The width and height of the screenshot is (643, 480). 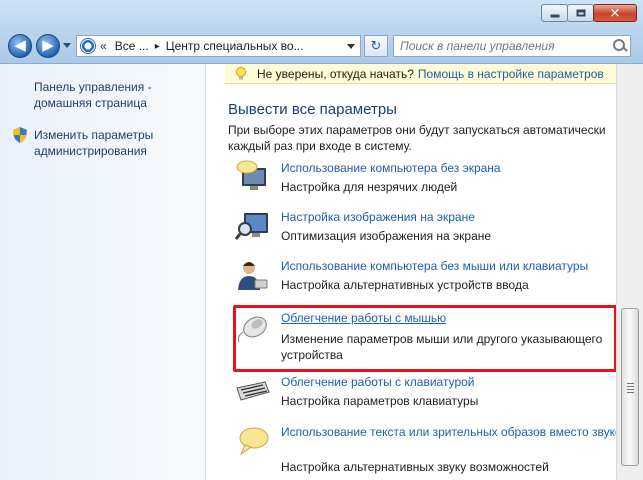 I want to click on use-without-display-link: Использование компьютера без экрана, so click(x=391, y=168).